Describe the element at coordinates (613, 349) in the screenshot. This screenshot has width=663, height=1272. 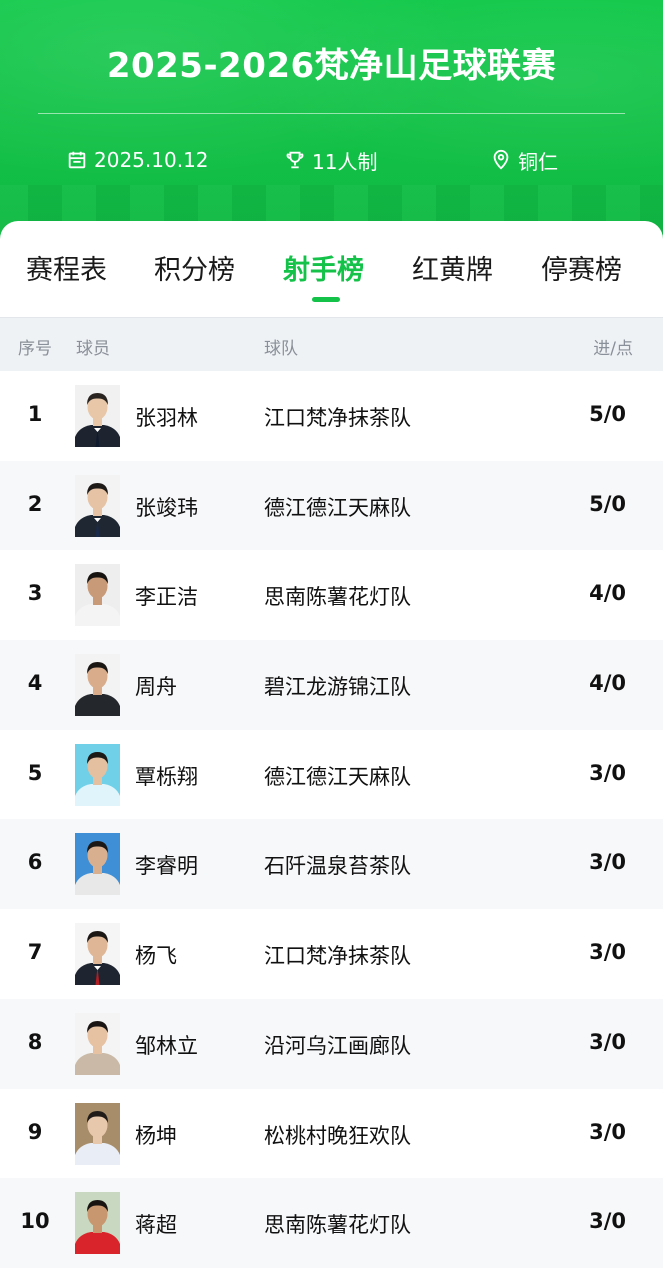
I see `header-goals: 进/点` at that location.